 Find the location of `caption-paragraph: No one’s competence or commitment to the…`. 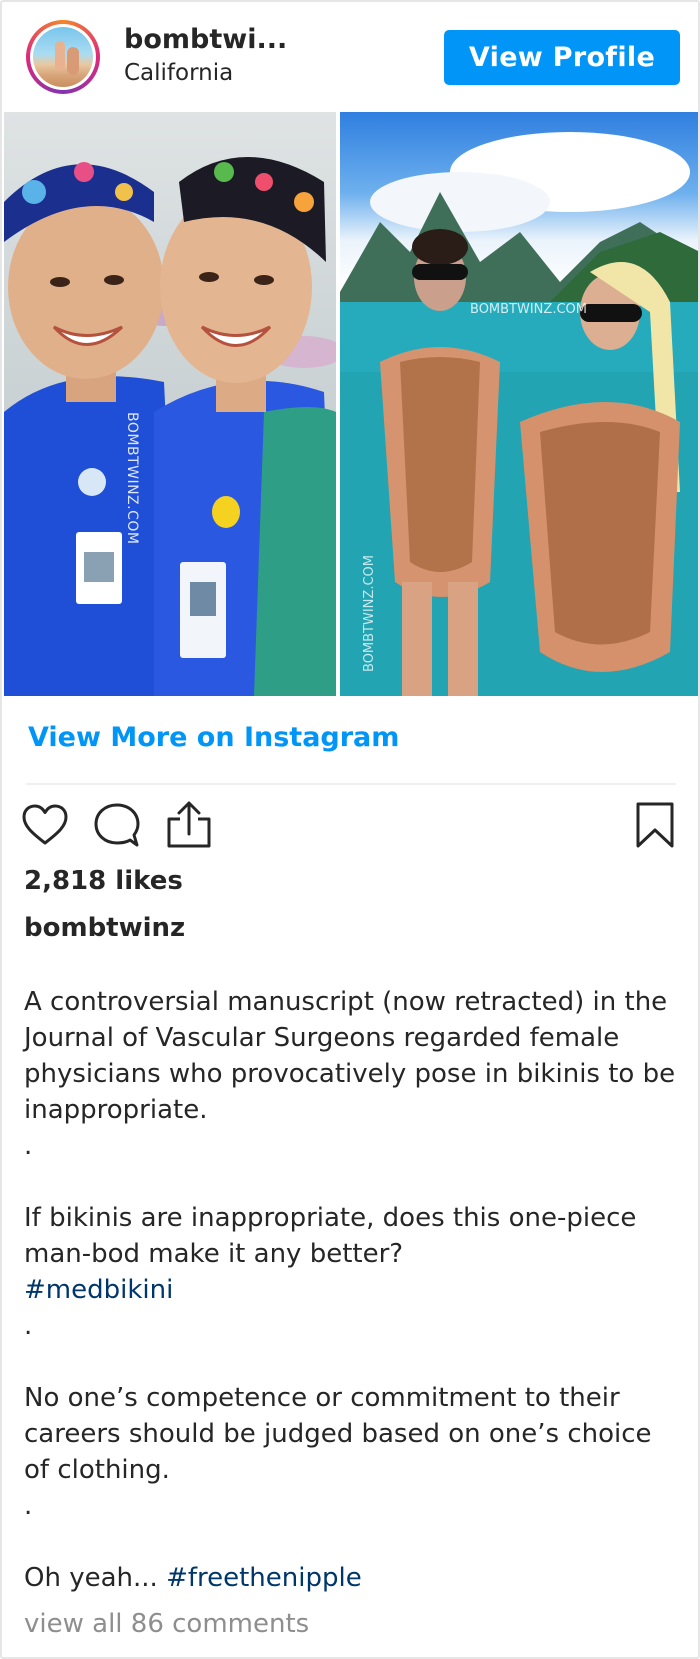

caption-paragraph: No one’s competence or commitment to the… is located at coordinates (338, 1434).